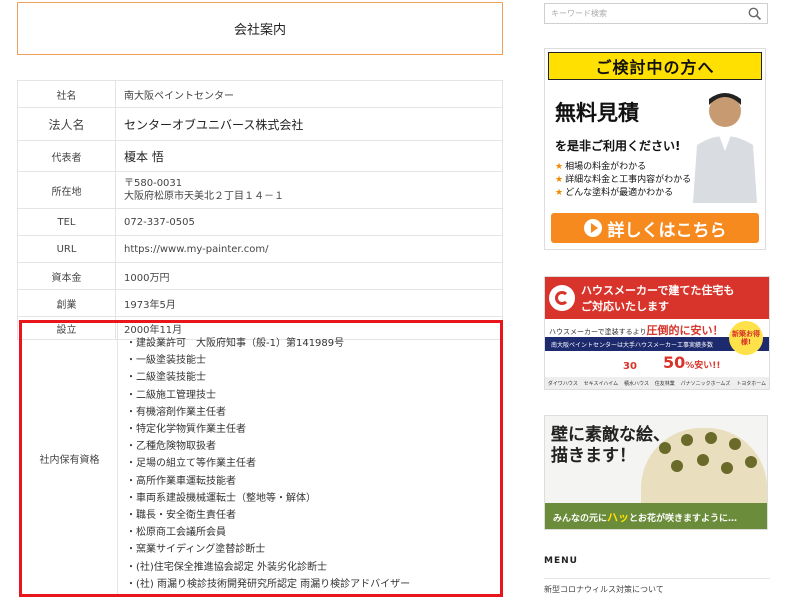 The width and height of the screenshot is (800, 600). What do you see at coordinates (658, 290) in the screenshot?
I see `banner-line-1: ハウスメーカーで建てた住宅も` at bounding box center [658, 290].